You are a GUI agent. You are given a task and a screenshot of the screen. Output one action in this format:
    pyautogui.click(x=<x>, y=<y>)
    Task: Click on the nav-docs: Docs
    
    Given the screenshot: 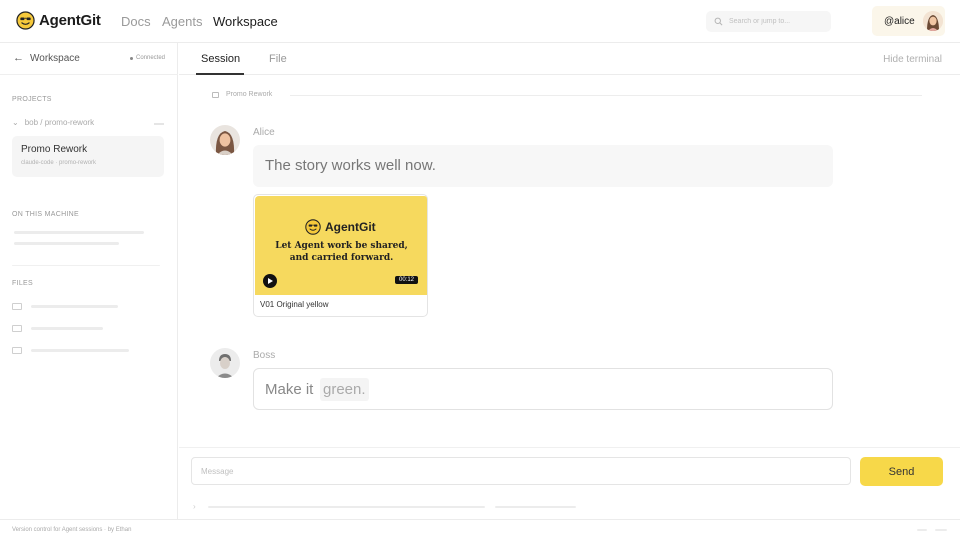 What is the action you would take?
    pyautogui.click(x=136, y=21)
    